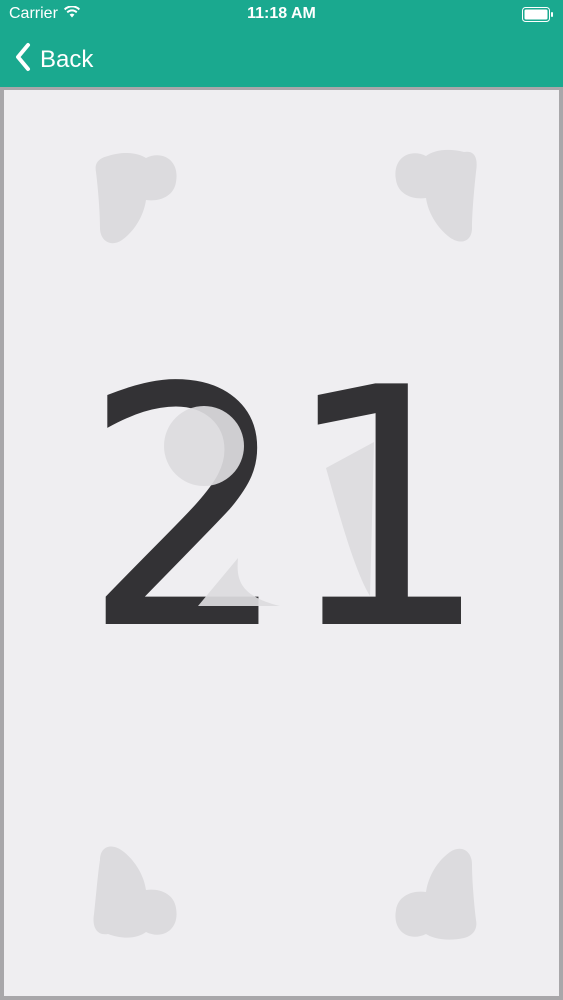  I want to click on back-button: Back, so click(53, 59).